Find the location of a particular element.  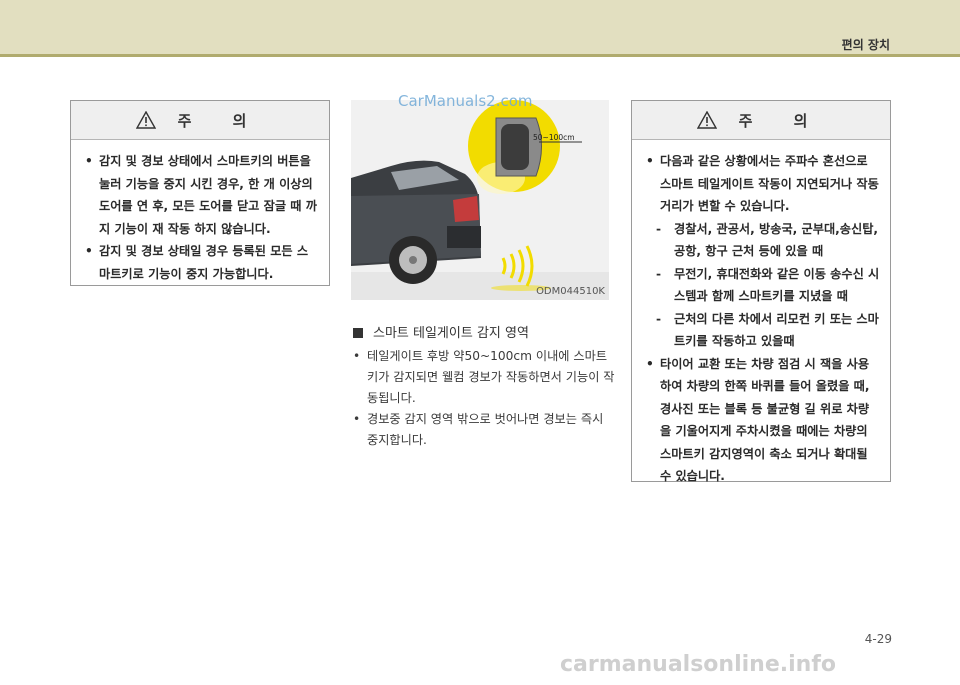

caution-subitem-text: 근처의 다른 차에서 리모컨 키 또는 스마트키를 작동하고 있을때 is located at coordinates (776, 330).